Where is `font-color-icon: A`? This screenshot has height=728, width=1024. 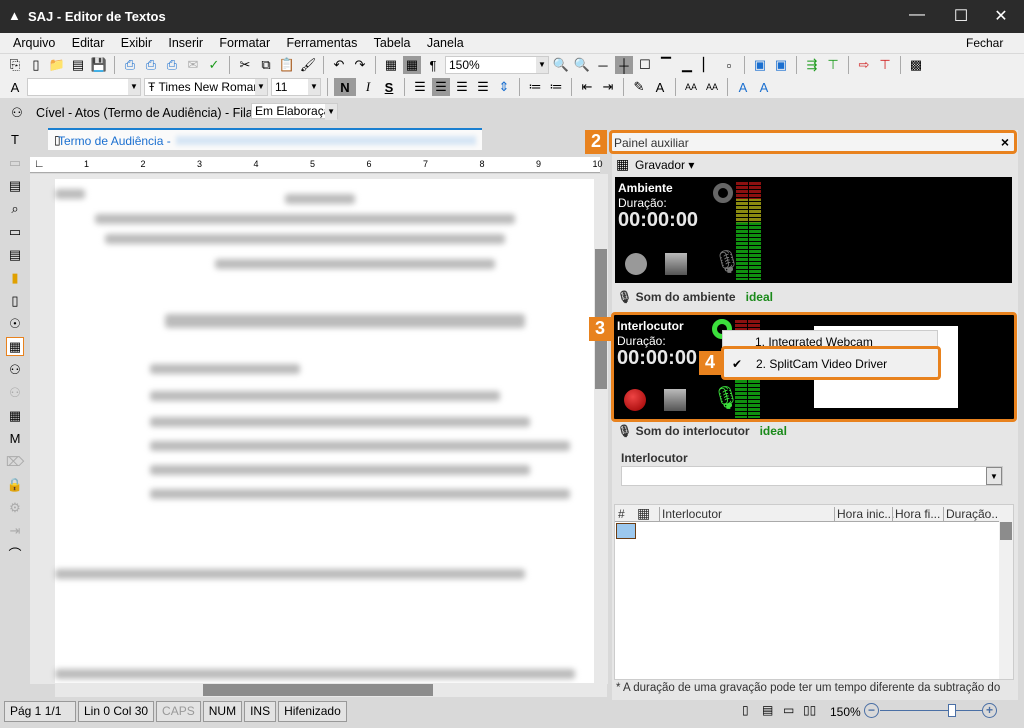
font-color-icon: A is located at coordinates (660, 87).